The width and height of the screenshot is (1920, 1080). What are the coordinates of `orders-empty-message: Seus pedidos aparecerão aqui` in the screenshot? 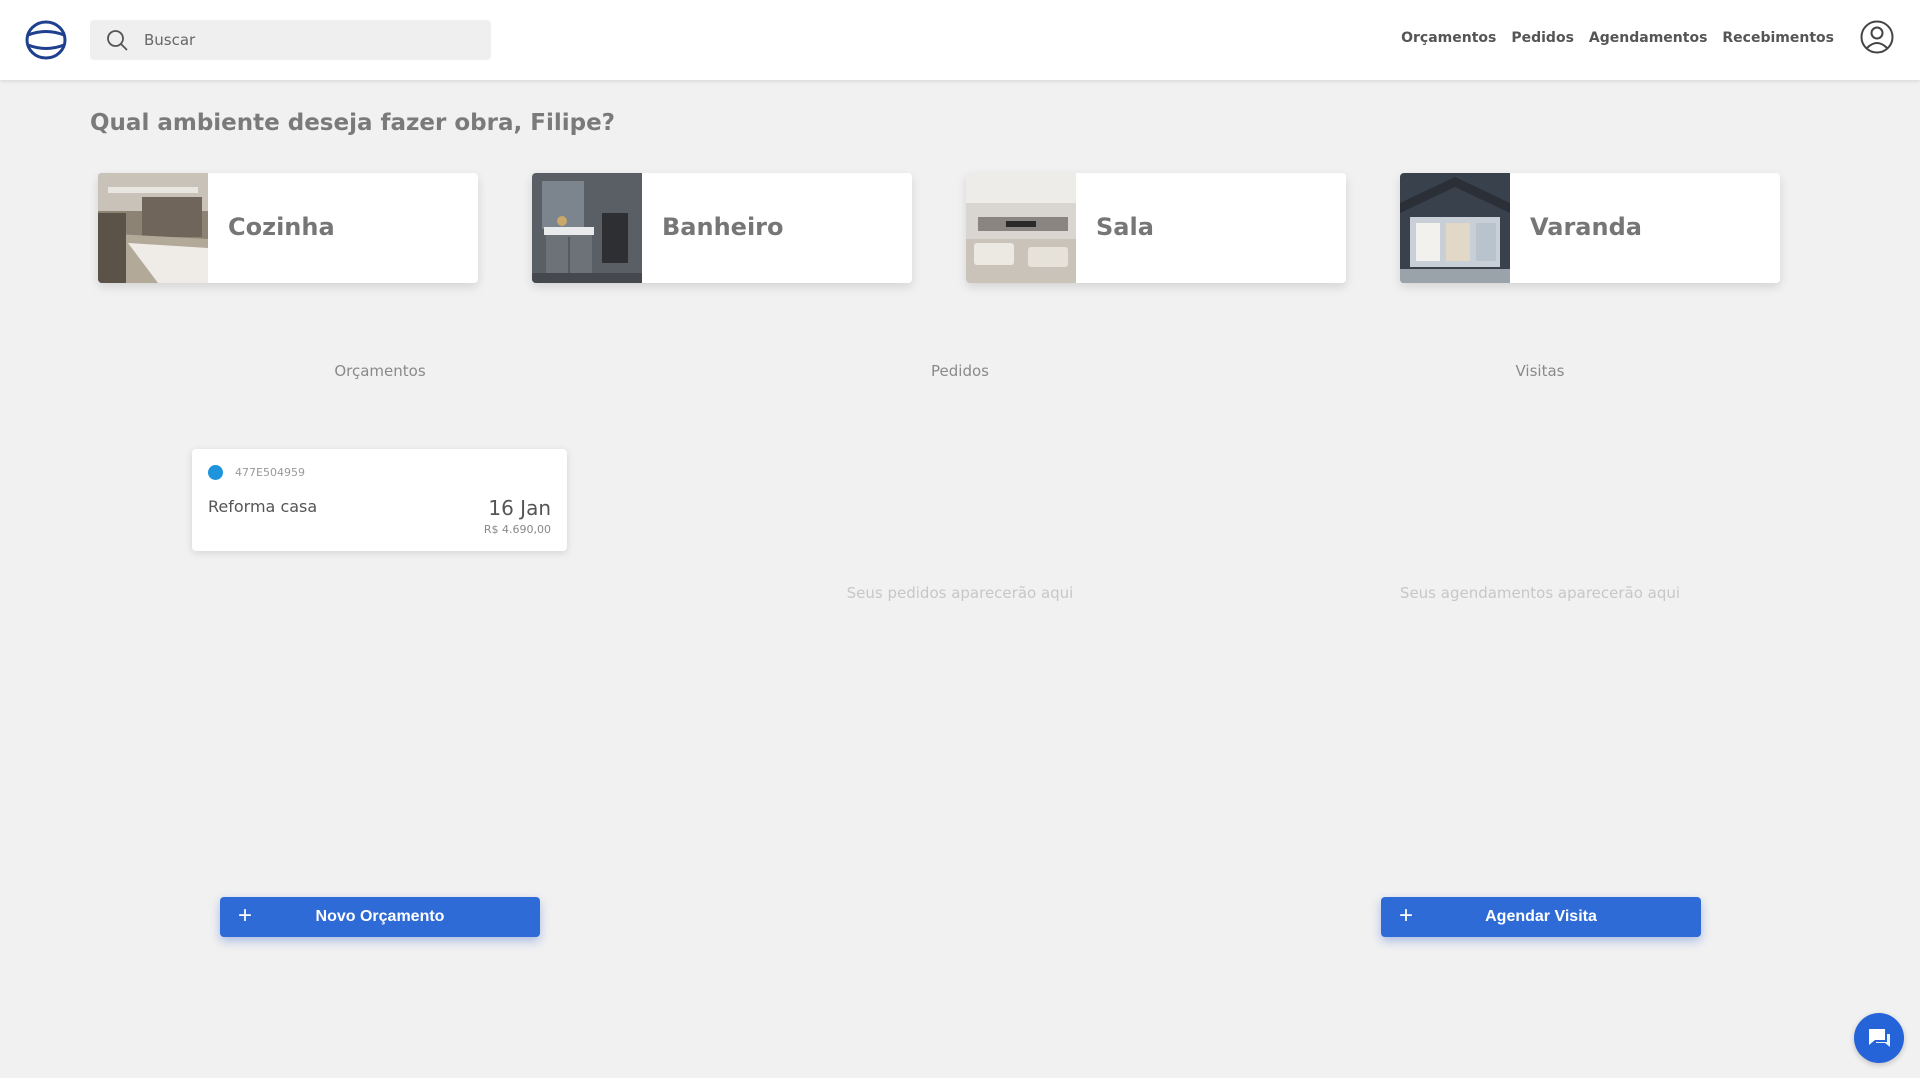 It's located at (960, 593).